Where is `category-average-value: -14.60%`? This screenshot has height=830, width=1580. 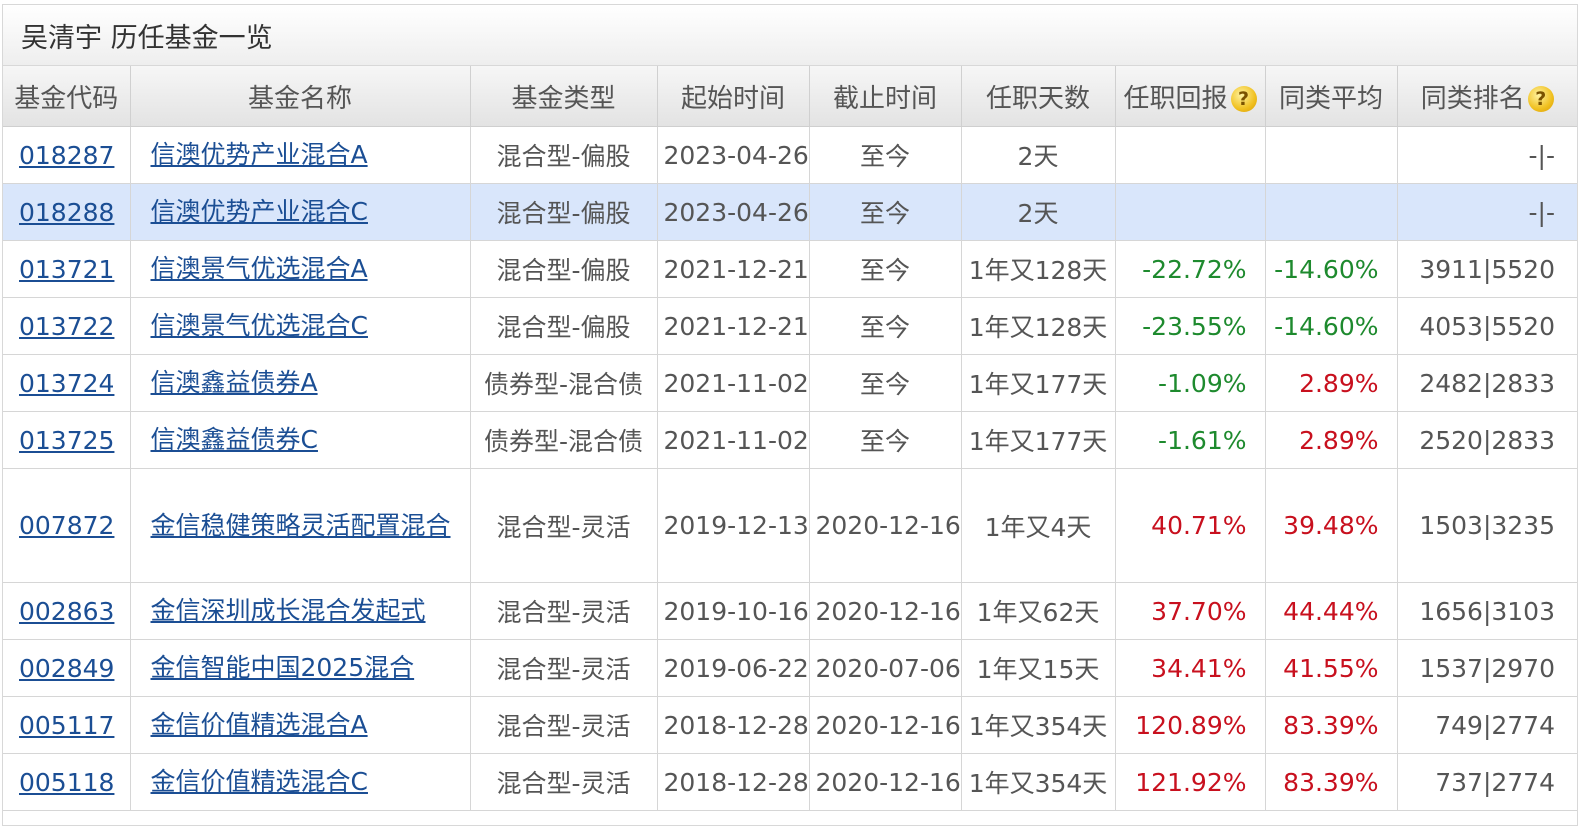 category-average-value: -14.60% is located at coordinates (1326, 326).